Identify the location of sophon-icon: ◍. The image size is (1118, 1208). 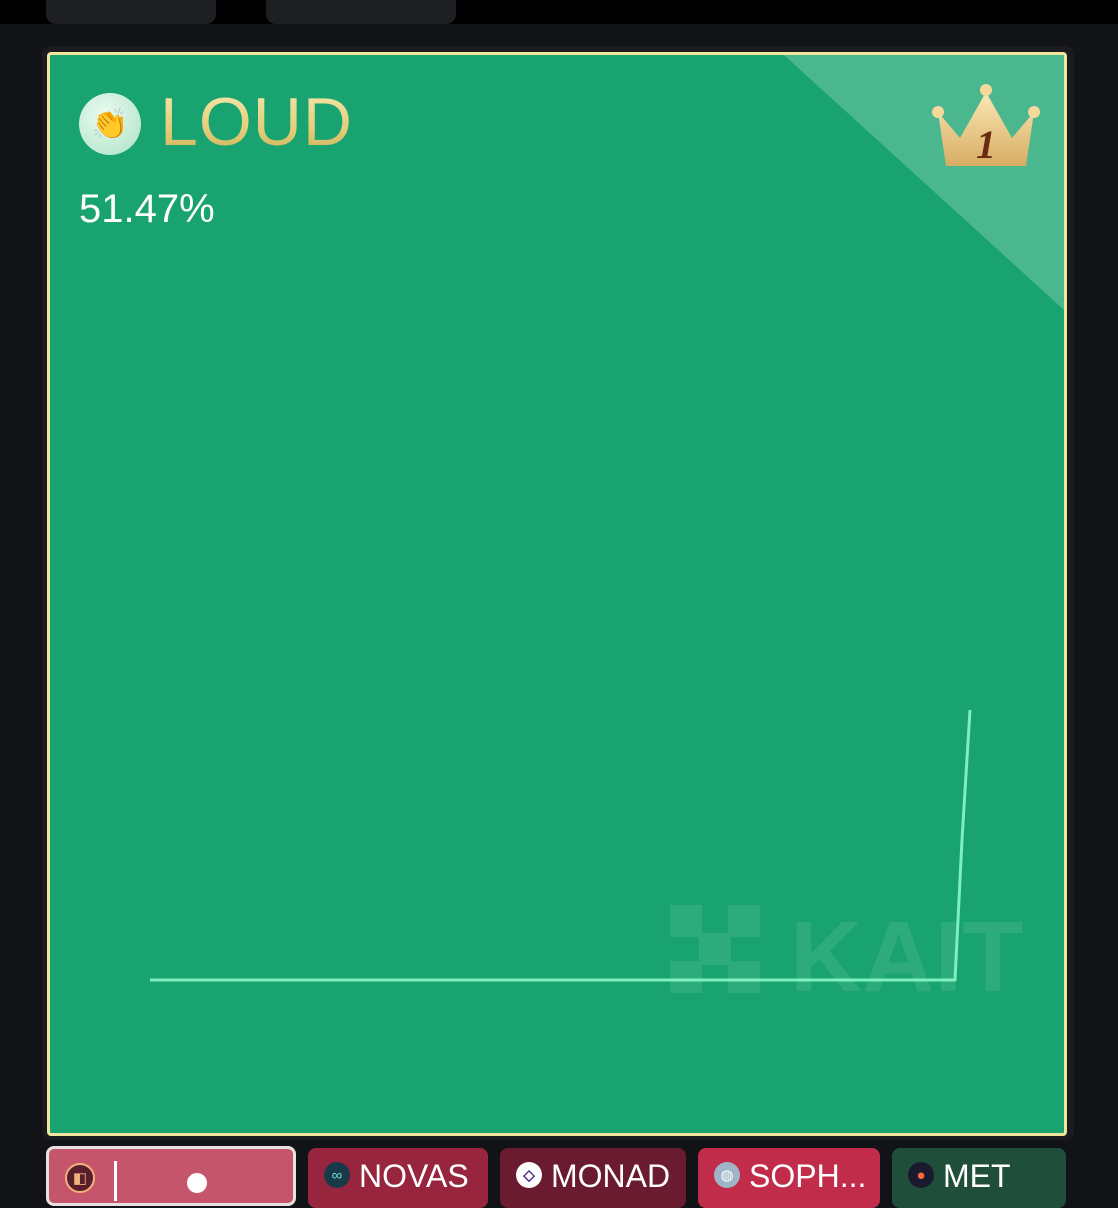
(727, 1175).